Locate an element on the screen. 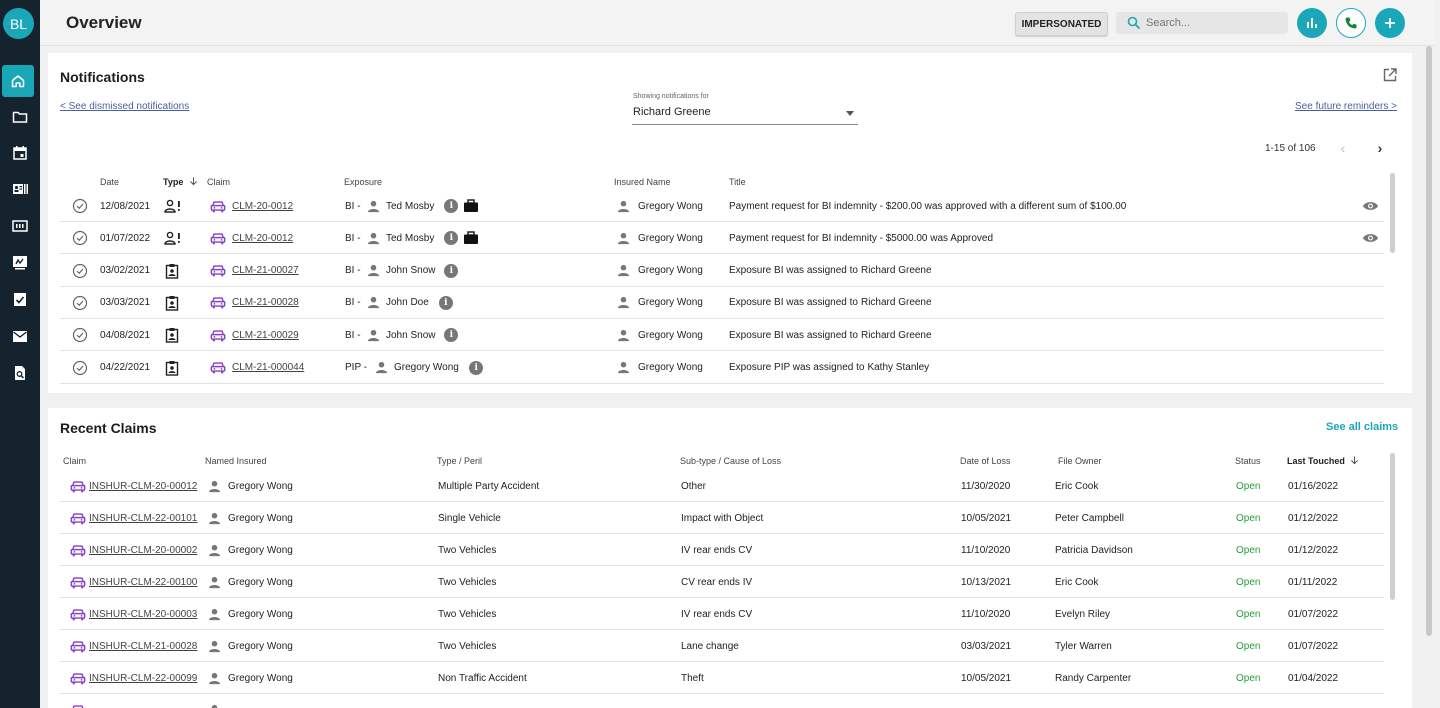 Image resolution: width=1440 pixels, height=708 pixels. claim-link: INSHUR-CLM-22-00100 is located at coordinates (143, 582).